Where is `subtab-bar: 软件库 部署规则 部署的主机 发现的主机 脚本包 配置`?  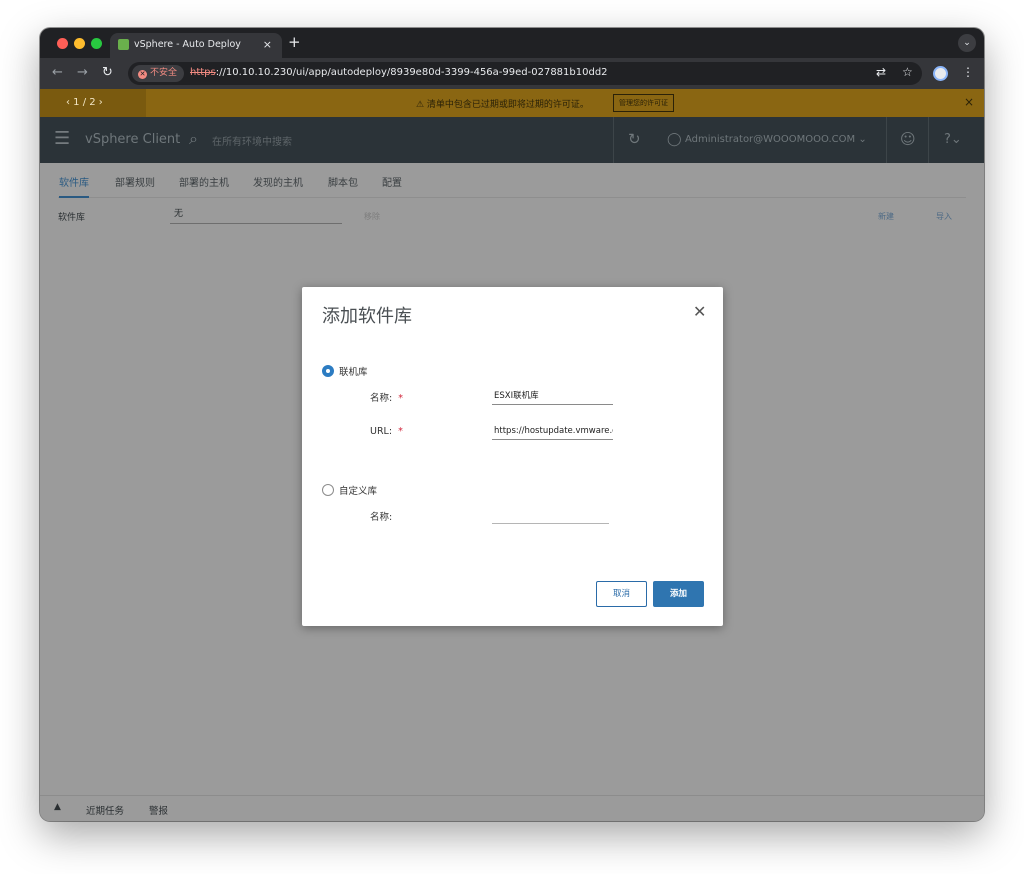
subtab-bar: 软件库 部署规则 部署的主机 发现的主机 脚本包 配置 is located at coordinates (512, 186).